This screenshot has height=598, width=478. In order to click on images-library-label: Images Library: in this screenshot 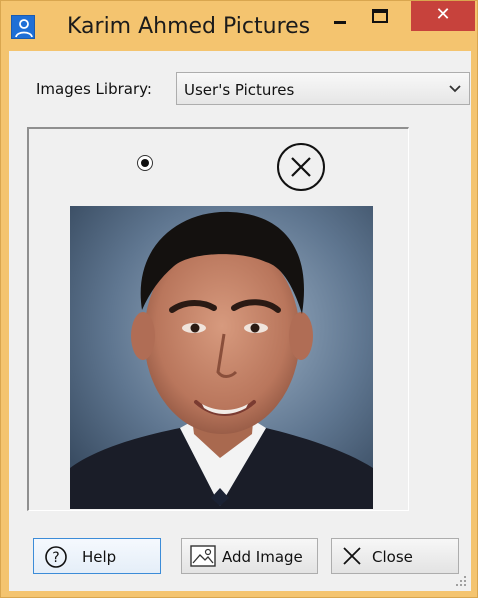, I will do `click(94, 89)`.